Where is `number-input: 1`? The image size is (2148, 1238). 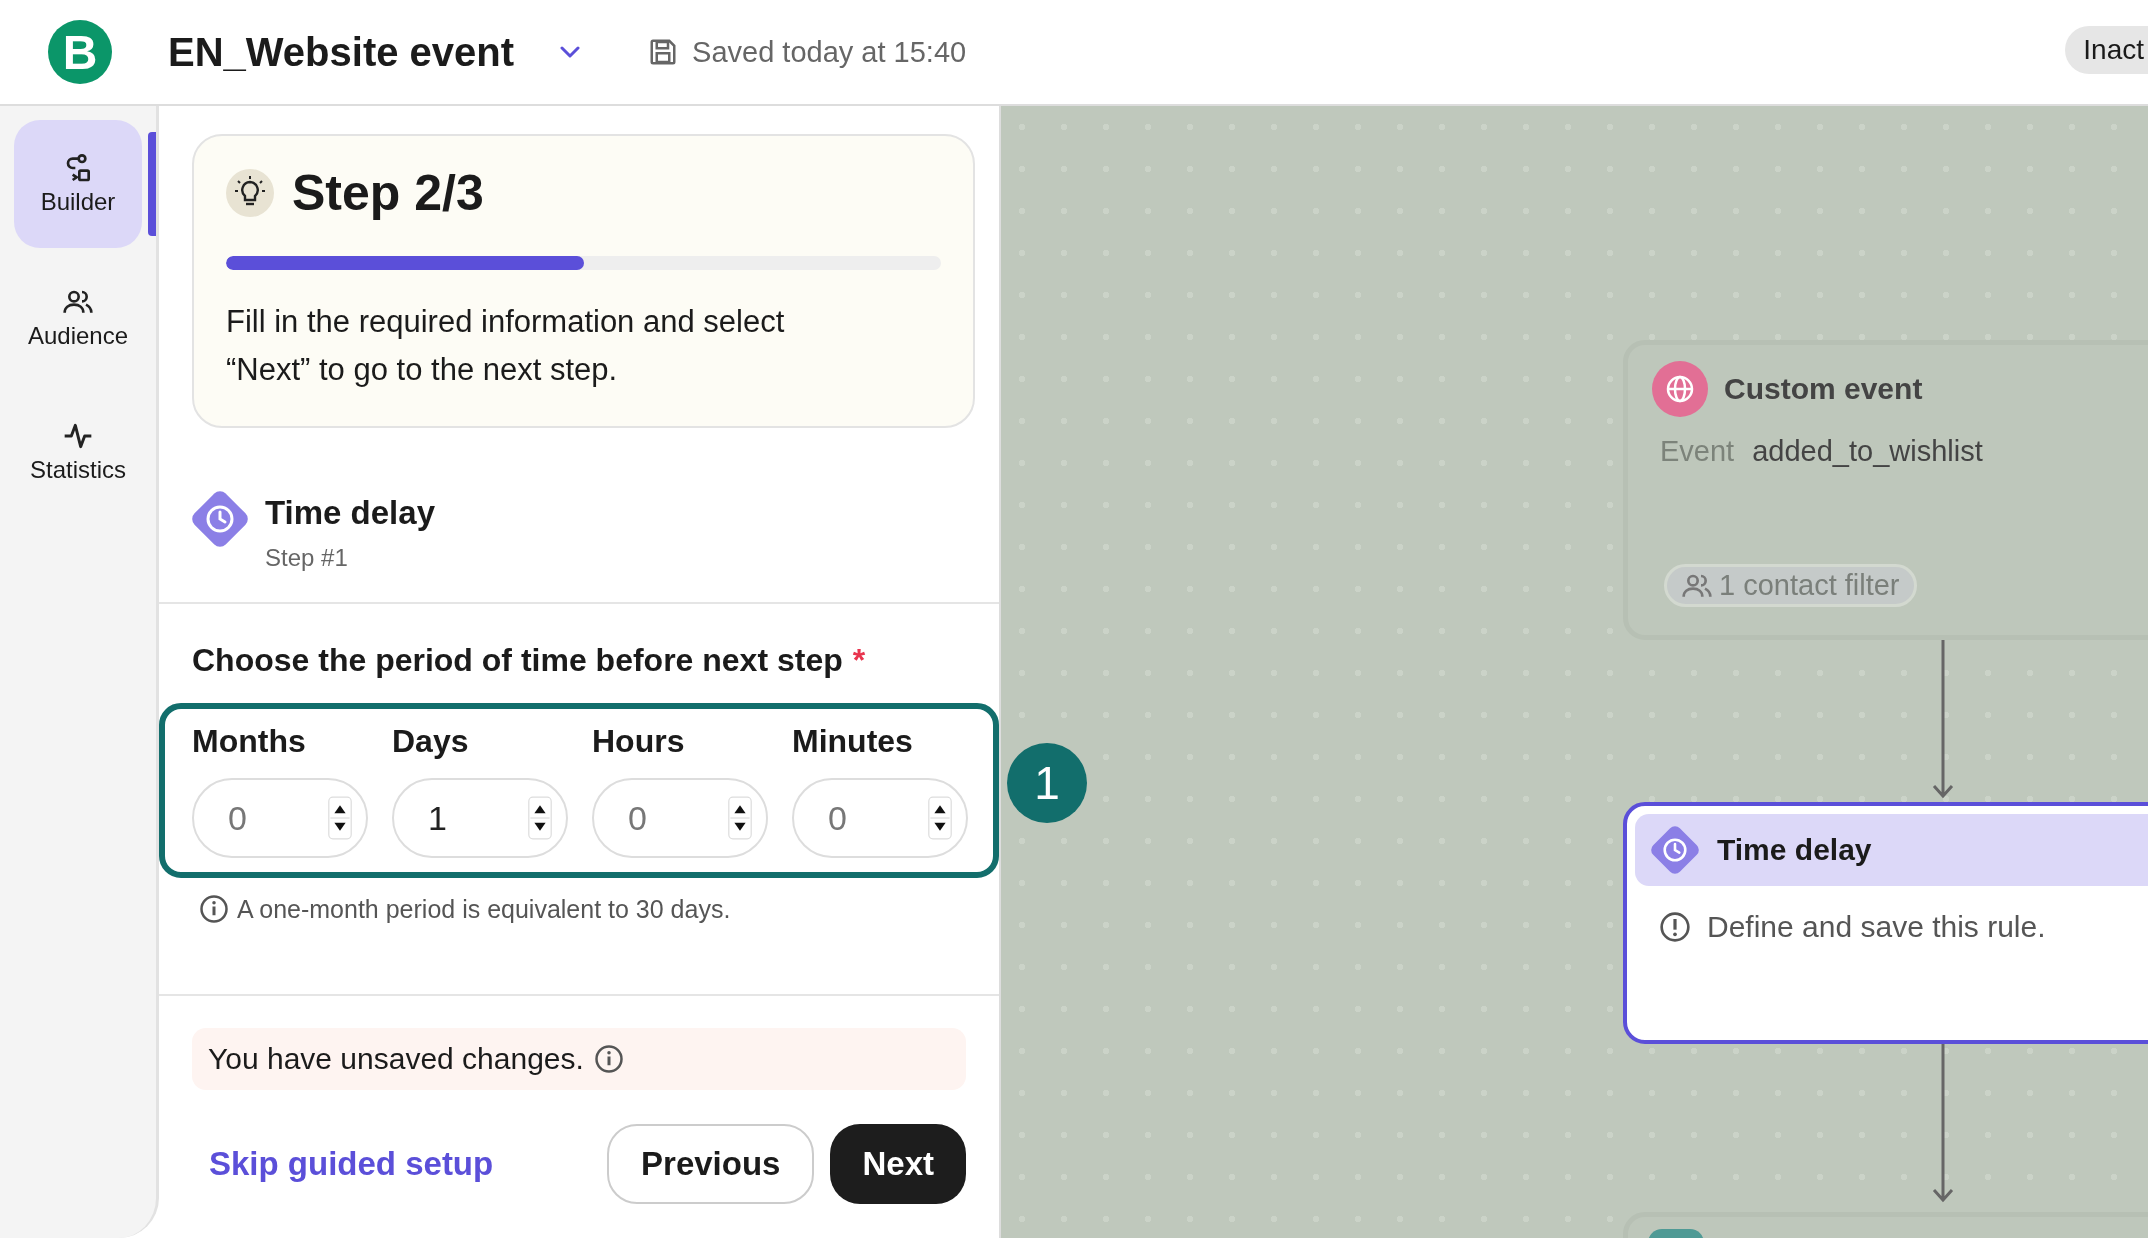
number-input: 1 is located at coordinates (478, 818).